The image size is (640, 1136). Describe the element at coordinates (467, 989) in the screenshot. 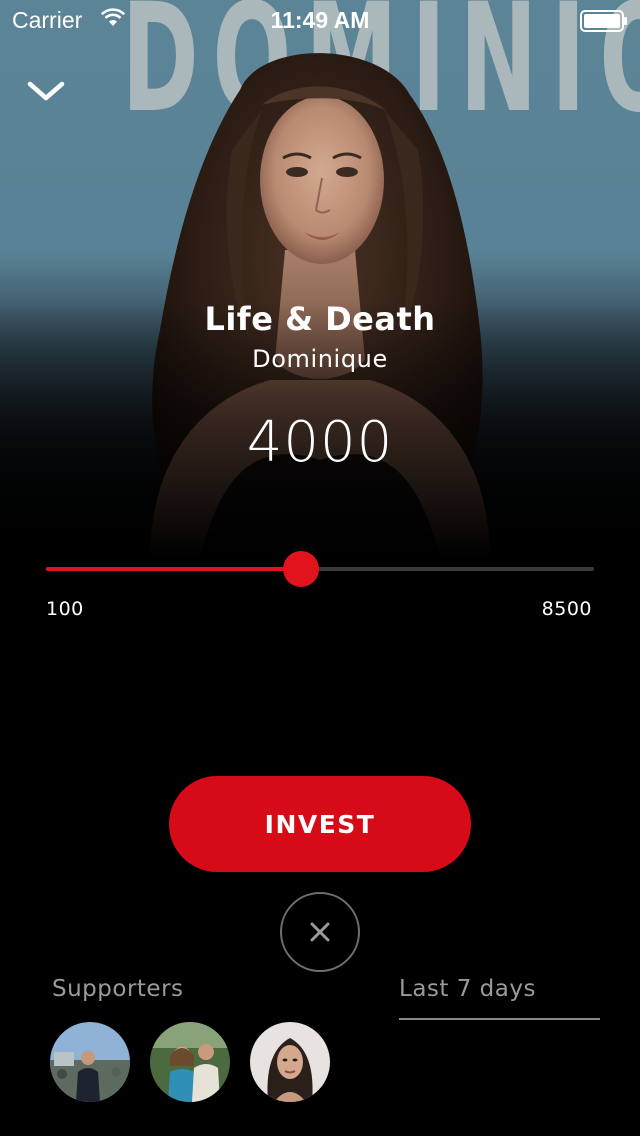

I see `period-label: Last 7 days` at that location.